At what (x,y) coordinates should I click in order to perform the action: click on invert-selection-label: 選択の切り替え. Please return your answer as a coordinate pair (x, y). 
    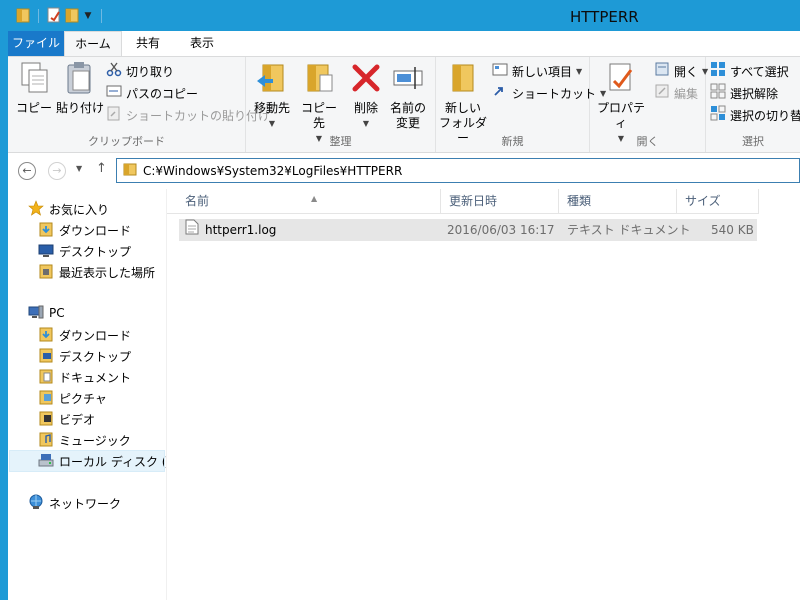
    Looking at the image, I should click on (765, 116).